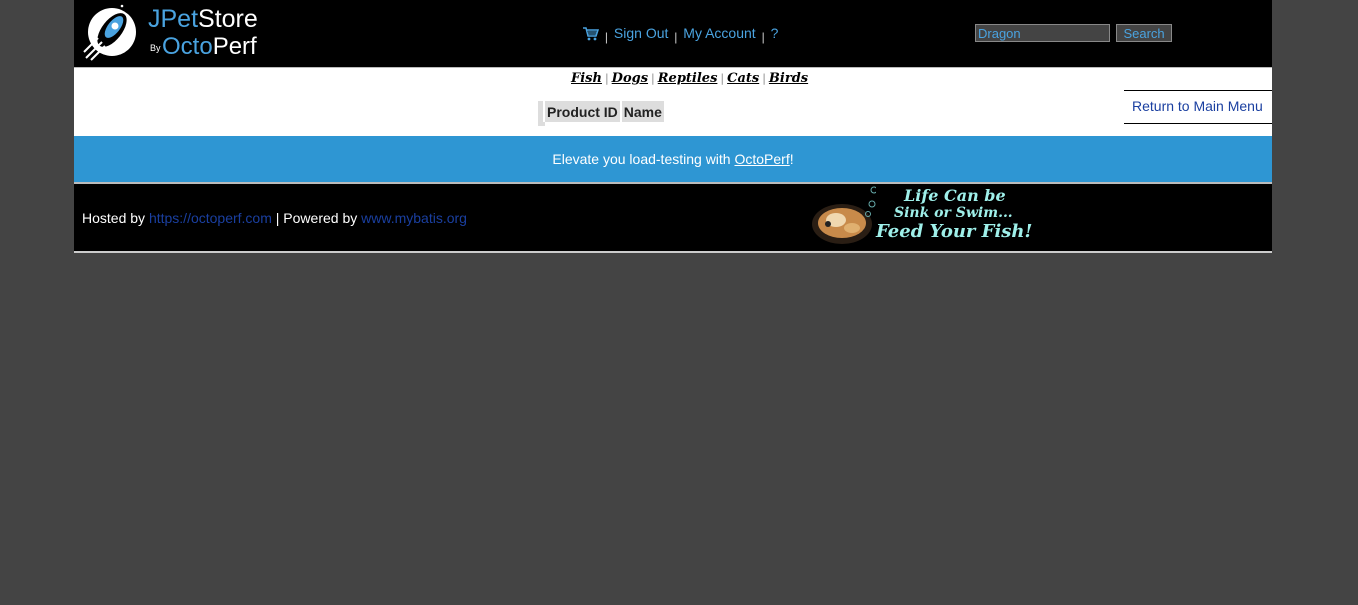  Describe the element at coordinates (775, 33) in the screenshot. I see `help-link: ?` at that location.